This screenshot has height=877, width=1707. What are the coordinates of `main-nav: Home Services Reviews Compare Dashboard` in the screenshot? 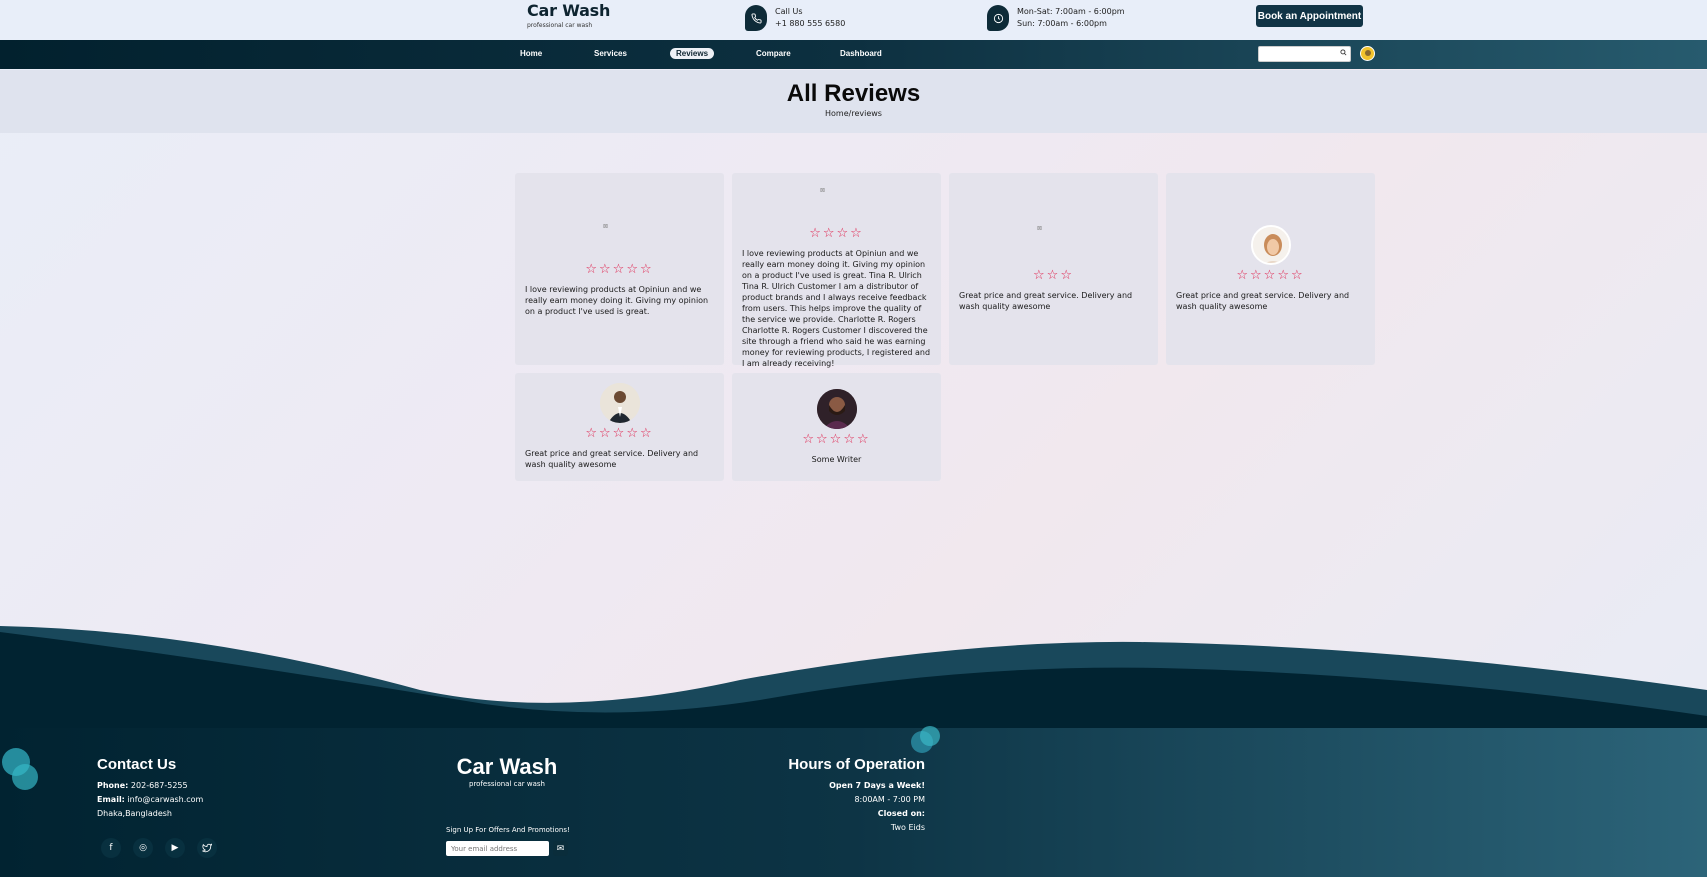 It's located at (853, 54).